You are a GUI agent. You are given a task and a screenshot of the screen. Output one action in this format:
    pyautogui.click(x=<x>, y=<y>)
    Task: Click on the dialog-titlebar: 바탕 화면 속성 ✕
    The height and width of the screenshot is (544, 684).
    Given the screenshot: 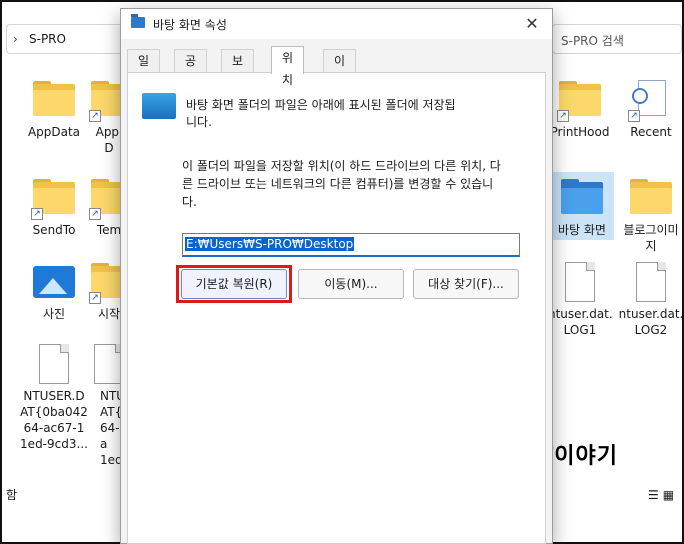 What is the action you would take?
    pyautogui.click(x=336, y=24)
    